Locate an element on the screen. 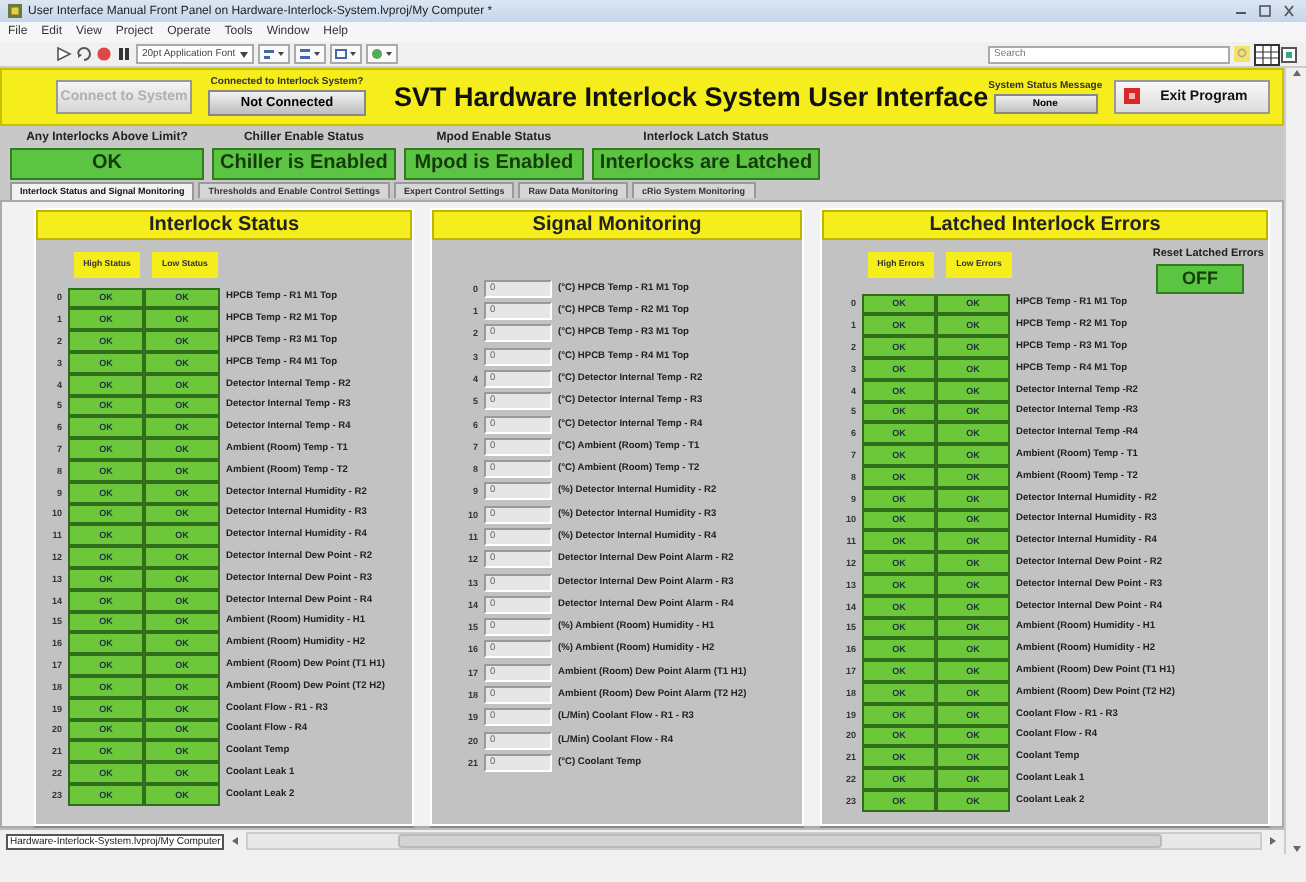 This screenshot has width=1306, height=882. app-icon is located at coordinates (15, 11).